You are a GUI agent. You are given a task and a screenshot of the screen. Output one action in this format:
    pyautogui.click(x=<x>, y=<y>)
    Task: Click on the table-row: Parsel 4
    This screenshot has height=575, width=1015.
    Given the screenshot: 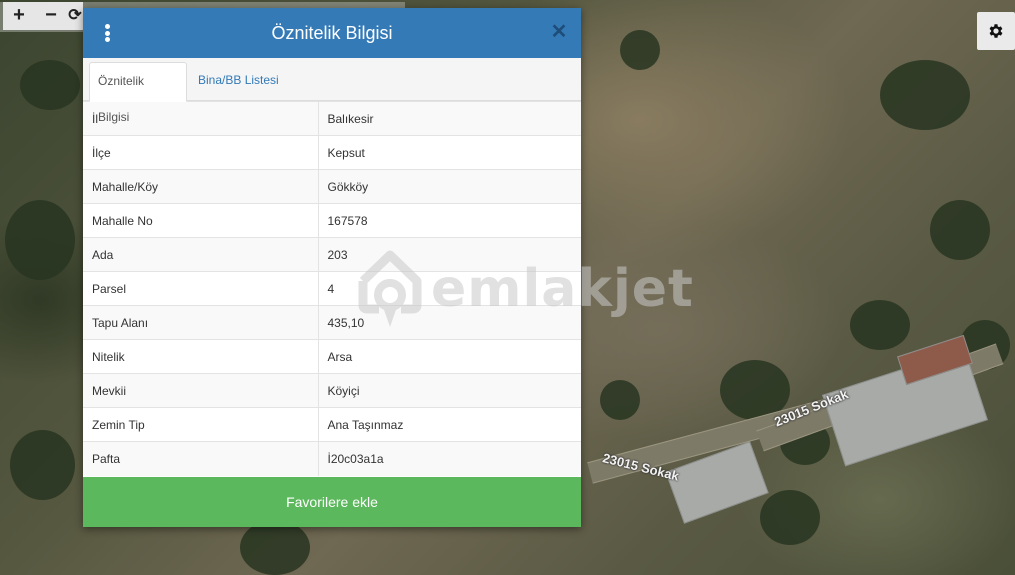 What is the action you would take?
    pyautogui.click(x=332, y=288)
    